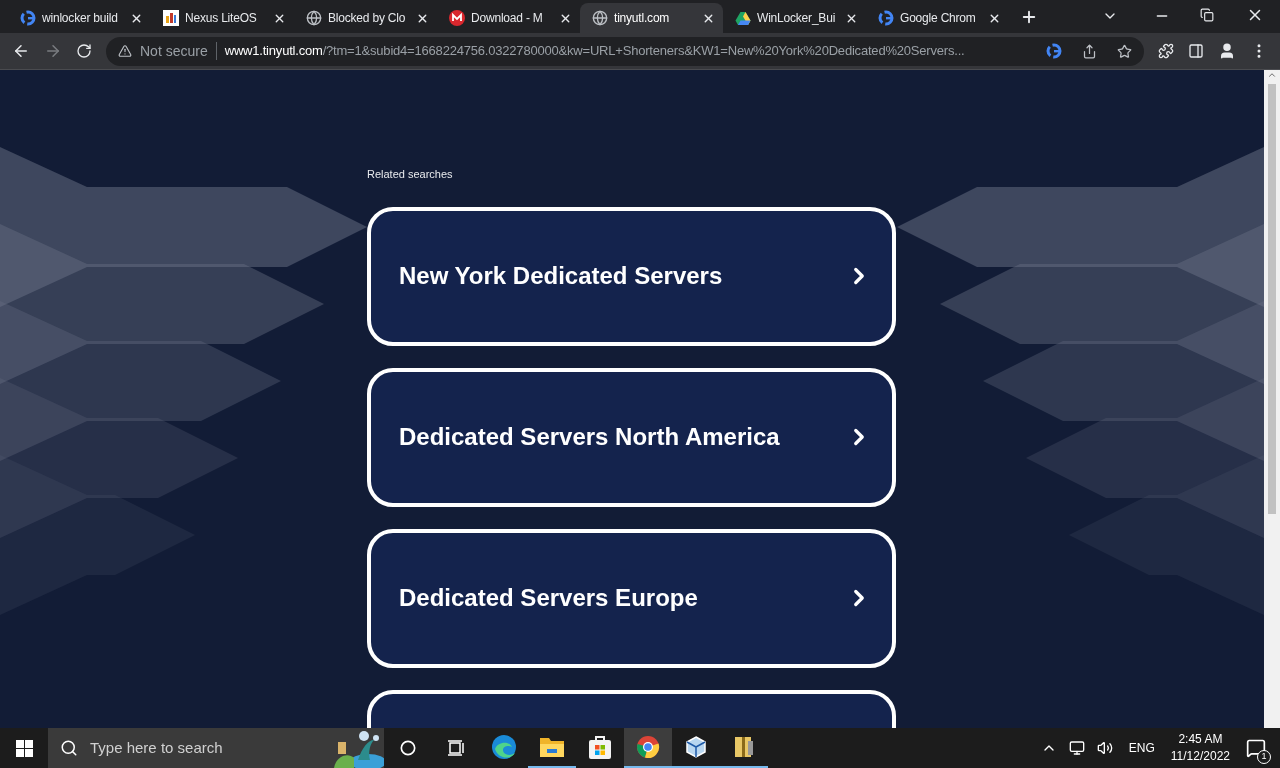 Image resolution: width=1280 pixels, height=768 pixels. I want to click on result-label: Dedicated Servers North America, so click(589, 437).